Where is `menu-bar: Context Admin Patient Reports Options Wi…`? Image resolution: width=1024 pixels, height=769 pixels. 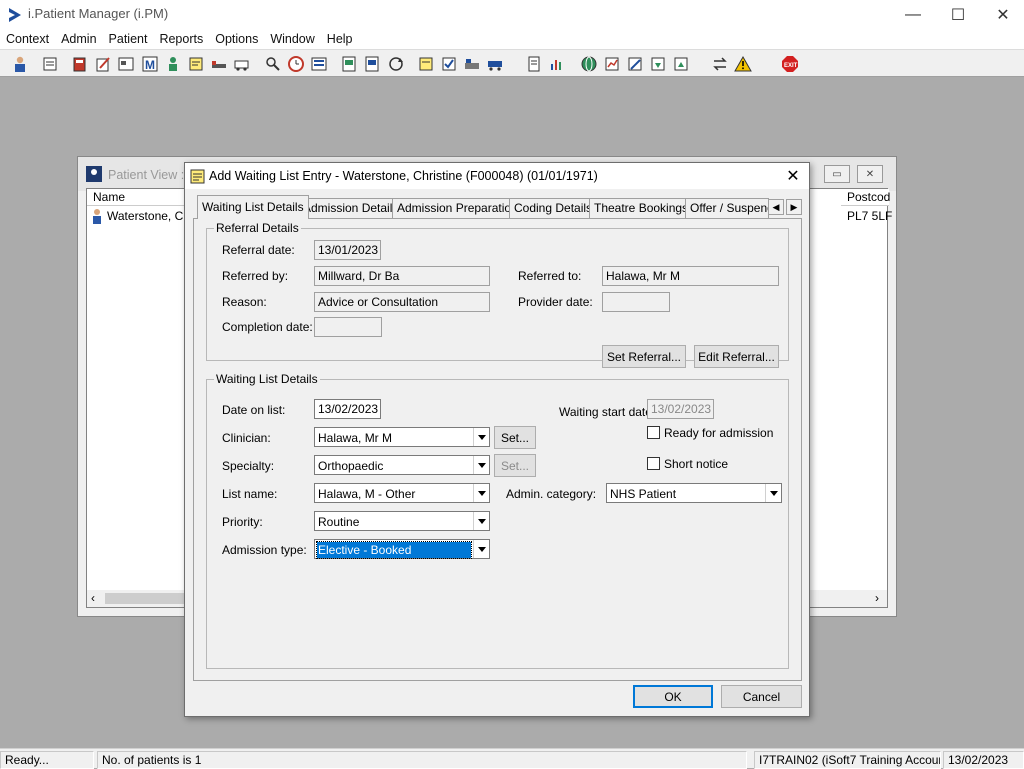 menu-bar: Context Admin Patient Reports Options Wi… is located at coordinates (512, 39).